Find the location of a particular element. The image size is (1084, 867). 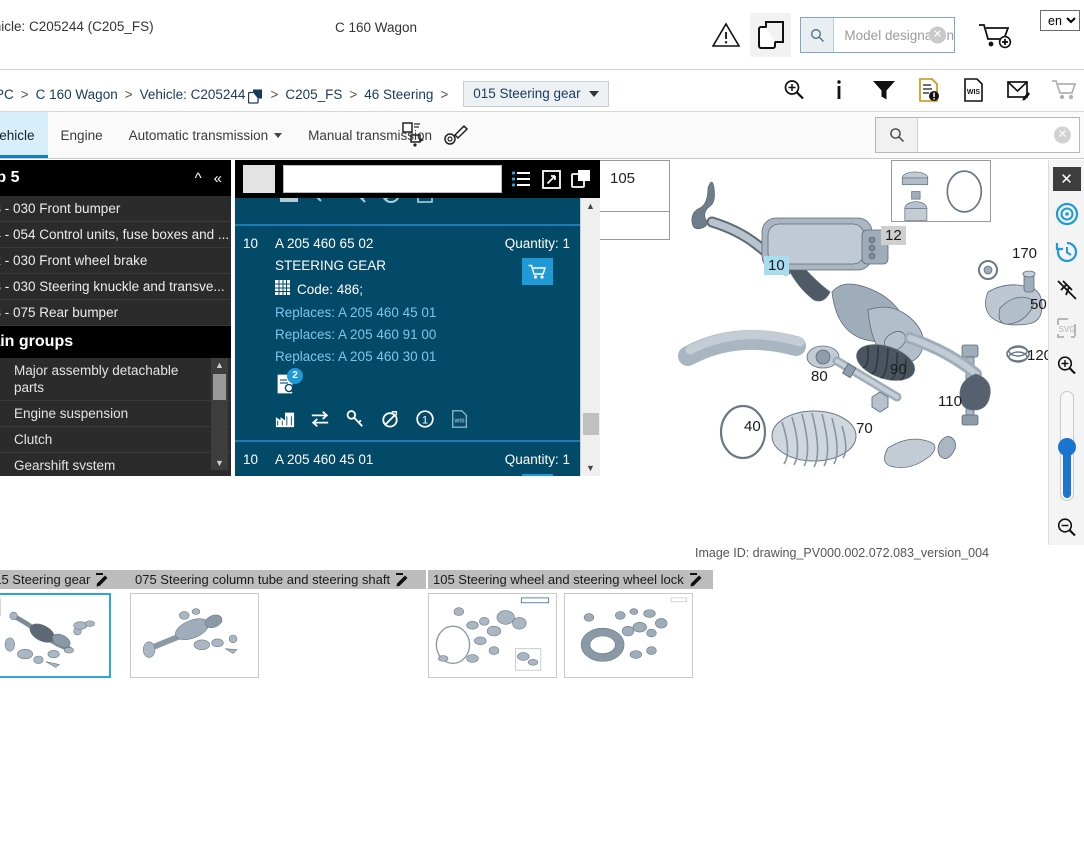

circled-one-icon: 1 is located at coordinates (425, 420).